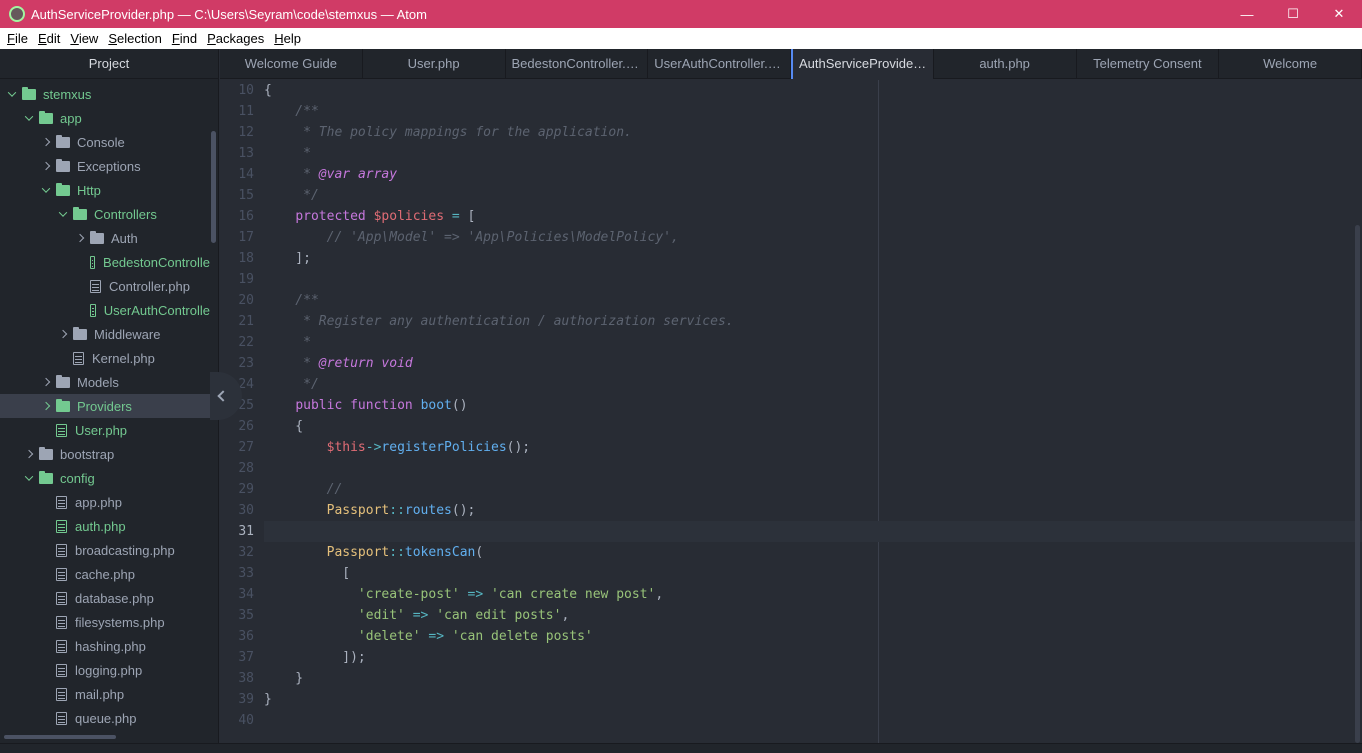 The image size is (1362, 753). What do you see at coordinates (463, 510) in the screenshot?
I see `code-token: ();` at bounding box center [463, 510].